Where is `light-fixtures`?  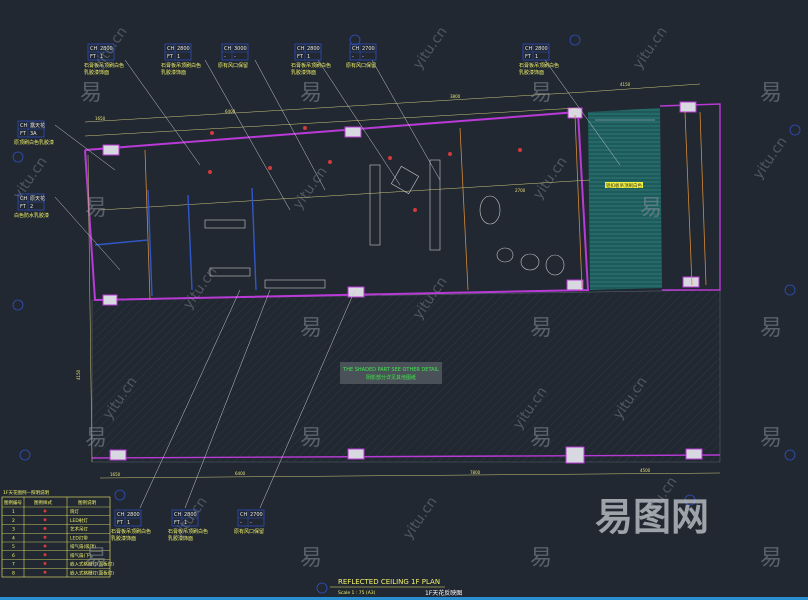
light-fixtures is located at coordinates (365, 169).